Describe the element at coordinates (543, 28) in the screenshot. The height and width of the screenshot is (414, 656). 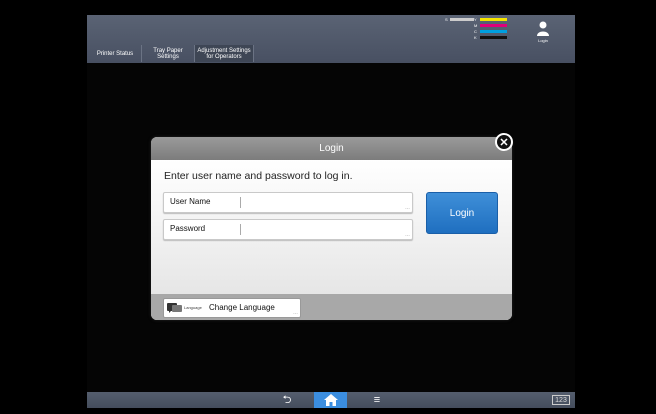
I see `user-icon` at that location.